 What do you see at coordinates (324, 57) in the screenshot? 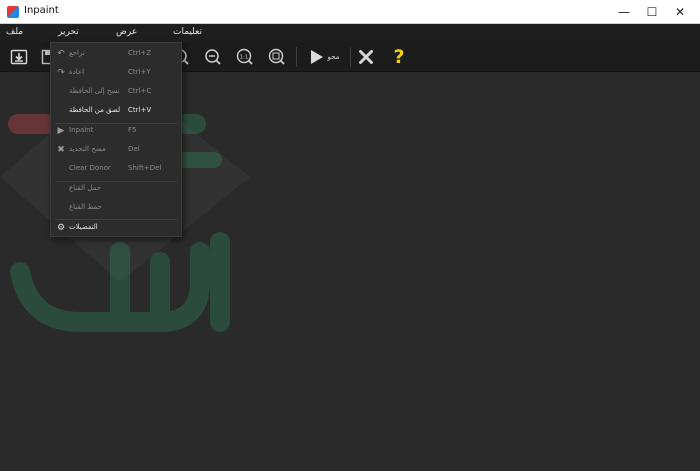
I see `erase-button: محو` at bounding box center [324, 57].